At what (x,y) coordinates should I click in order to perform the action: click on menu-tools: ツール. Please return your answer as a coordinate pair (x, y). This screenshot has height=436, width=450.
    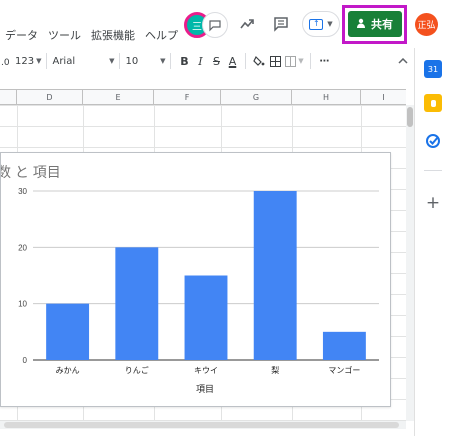
    Looking at the image, I should click on (64, 35).